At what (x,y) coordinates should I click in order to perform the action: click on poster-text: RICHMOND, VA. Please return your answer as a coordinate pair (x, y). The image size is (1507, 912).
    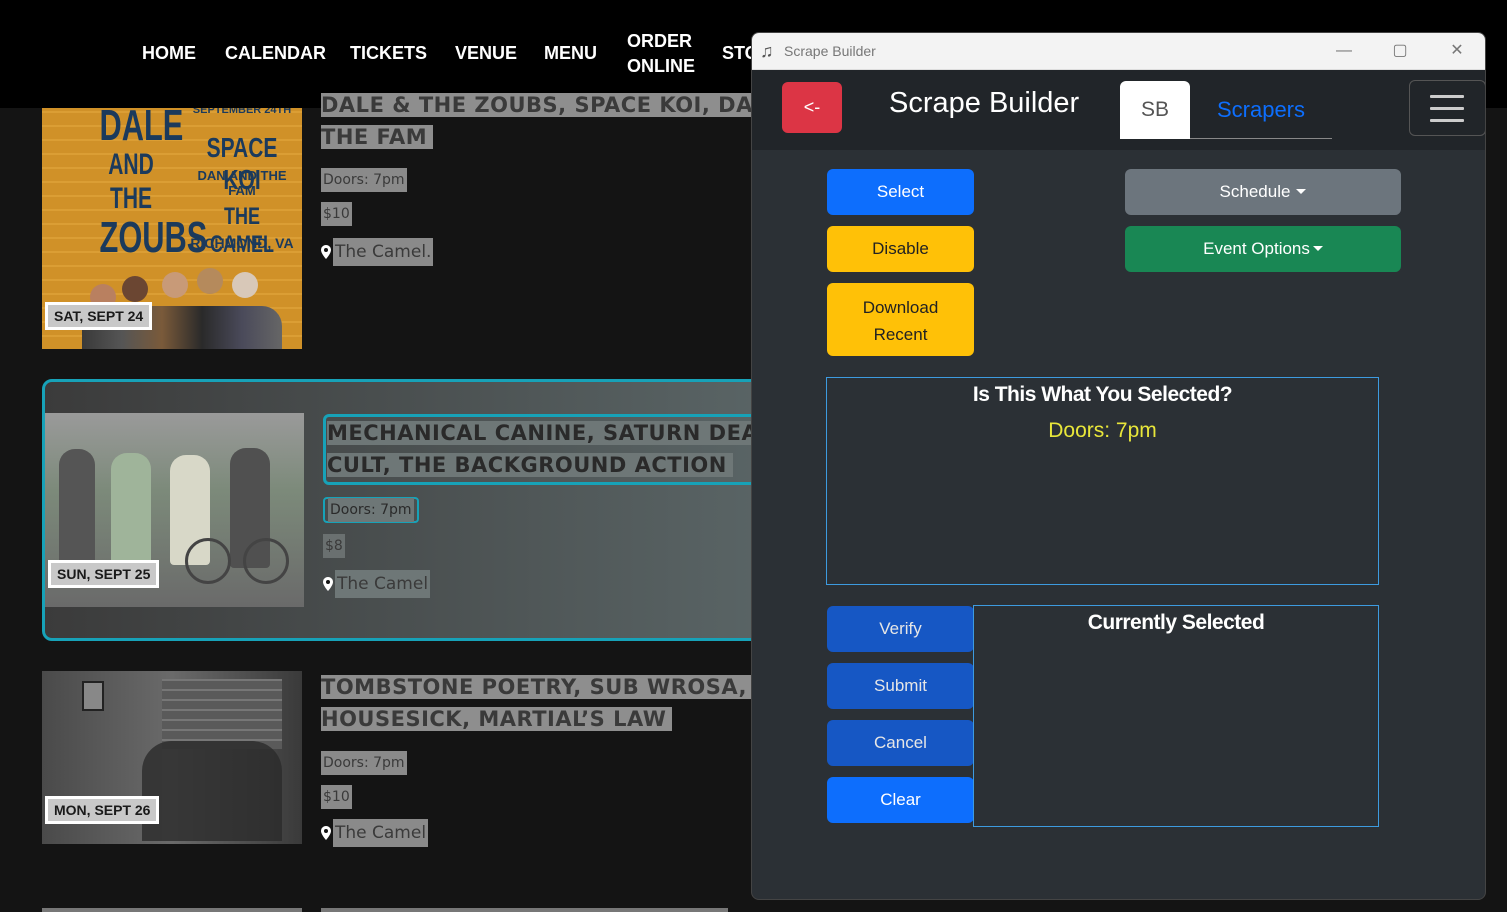
    Looking at the image, I should click on (242, 243).